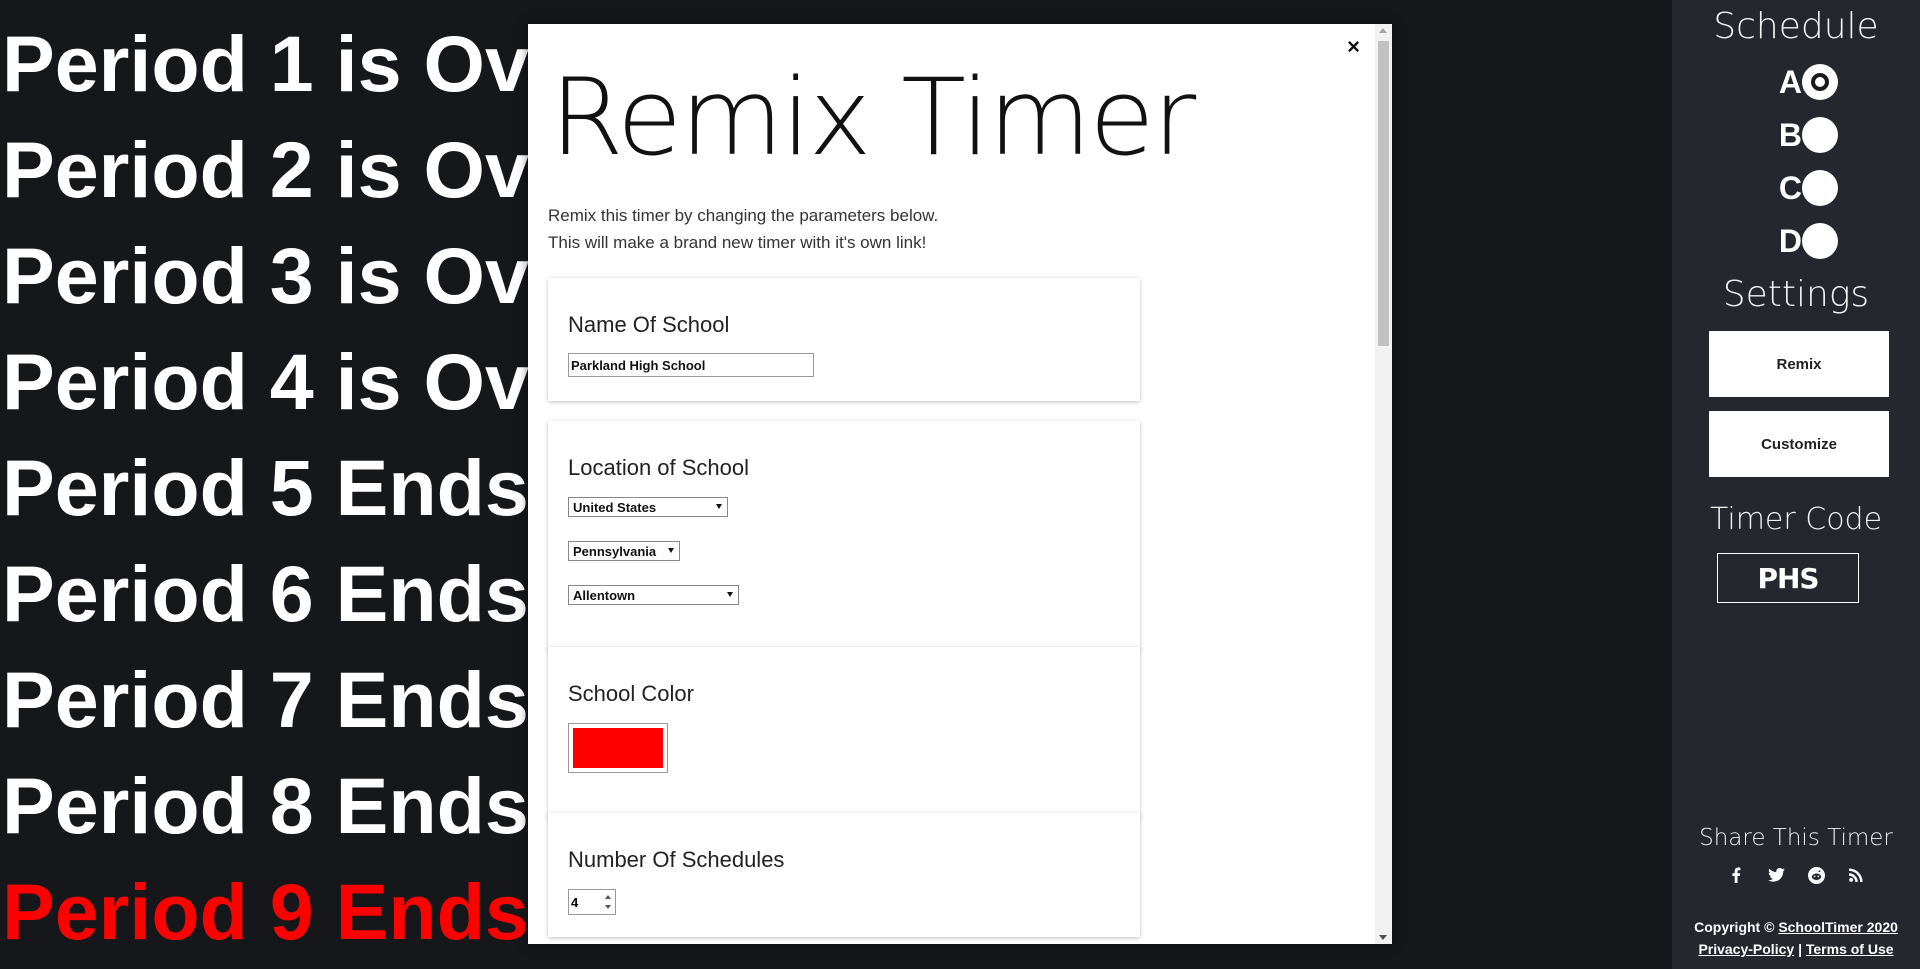 Image resolution: width=1920 pixels, height=969 pixels. I want to click on city-select: Allentown, so click(653, 595).